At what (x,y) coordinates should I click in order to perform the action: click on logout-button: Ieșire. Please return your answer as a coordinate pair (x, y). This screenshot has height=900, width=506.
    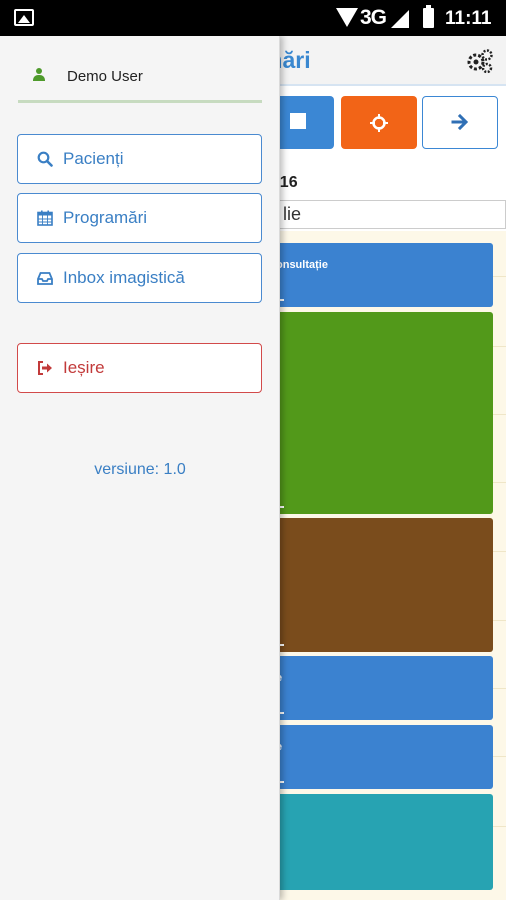
    Looking at the image, I should click on (139, 368).